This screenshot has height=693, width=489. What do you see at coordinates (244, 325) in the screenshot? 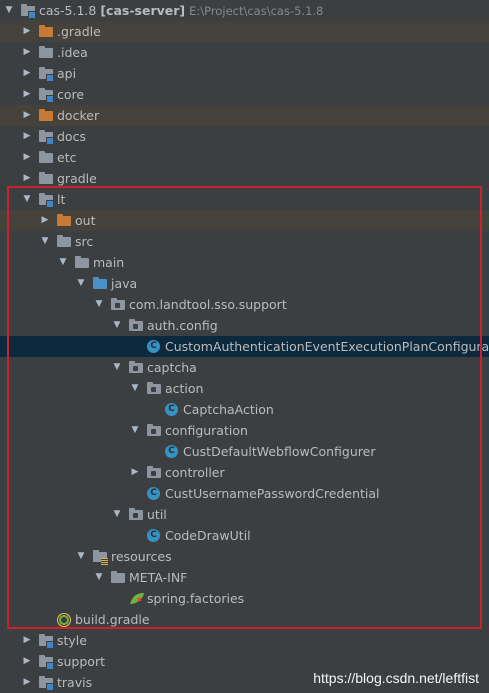
I see `tree-node-auth-config: ▼ auth.config` at bounding box center [244, 325].